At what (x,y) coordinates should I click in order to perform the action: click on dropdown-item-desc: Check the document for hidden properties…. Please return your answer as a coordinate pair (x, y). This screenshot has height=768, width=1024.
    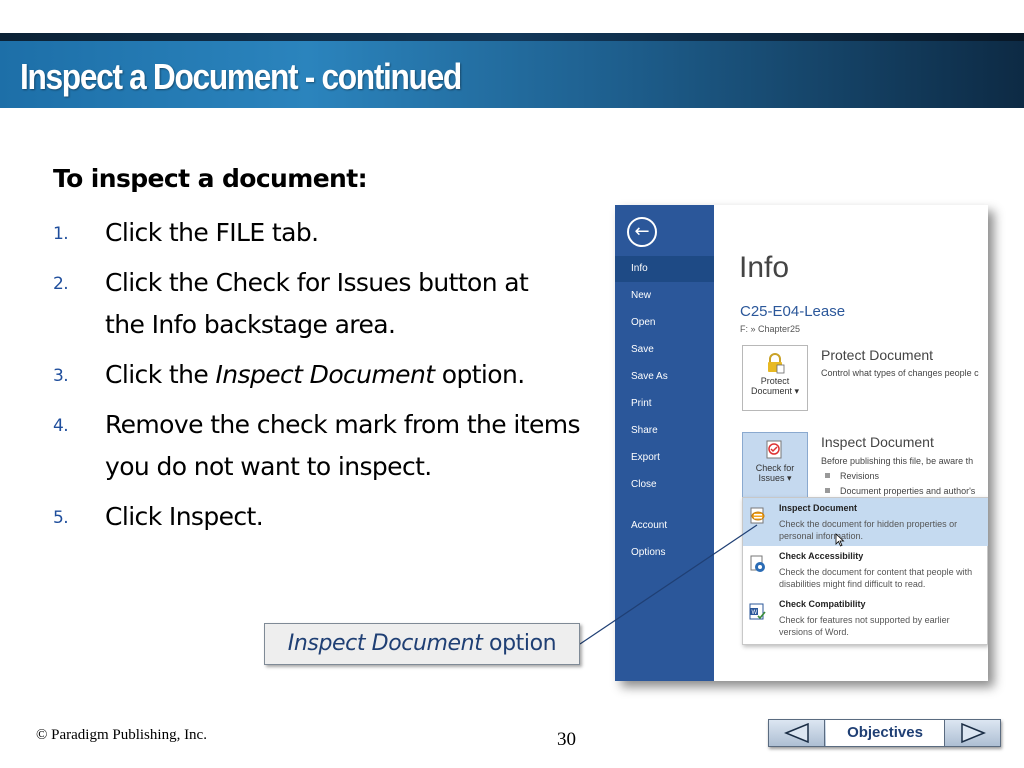
    Looking at the image, I should click on (868, 530).